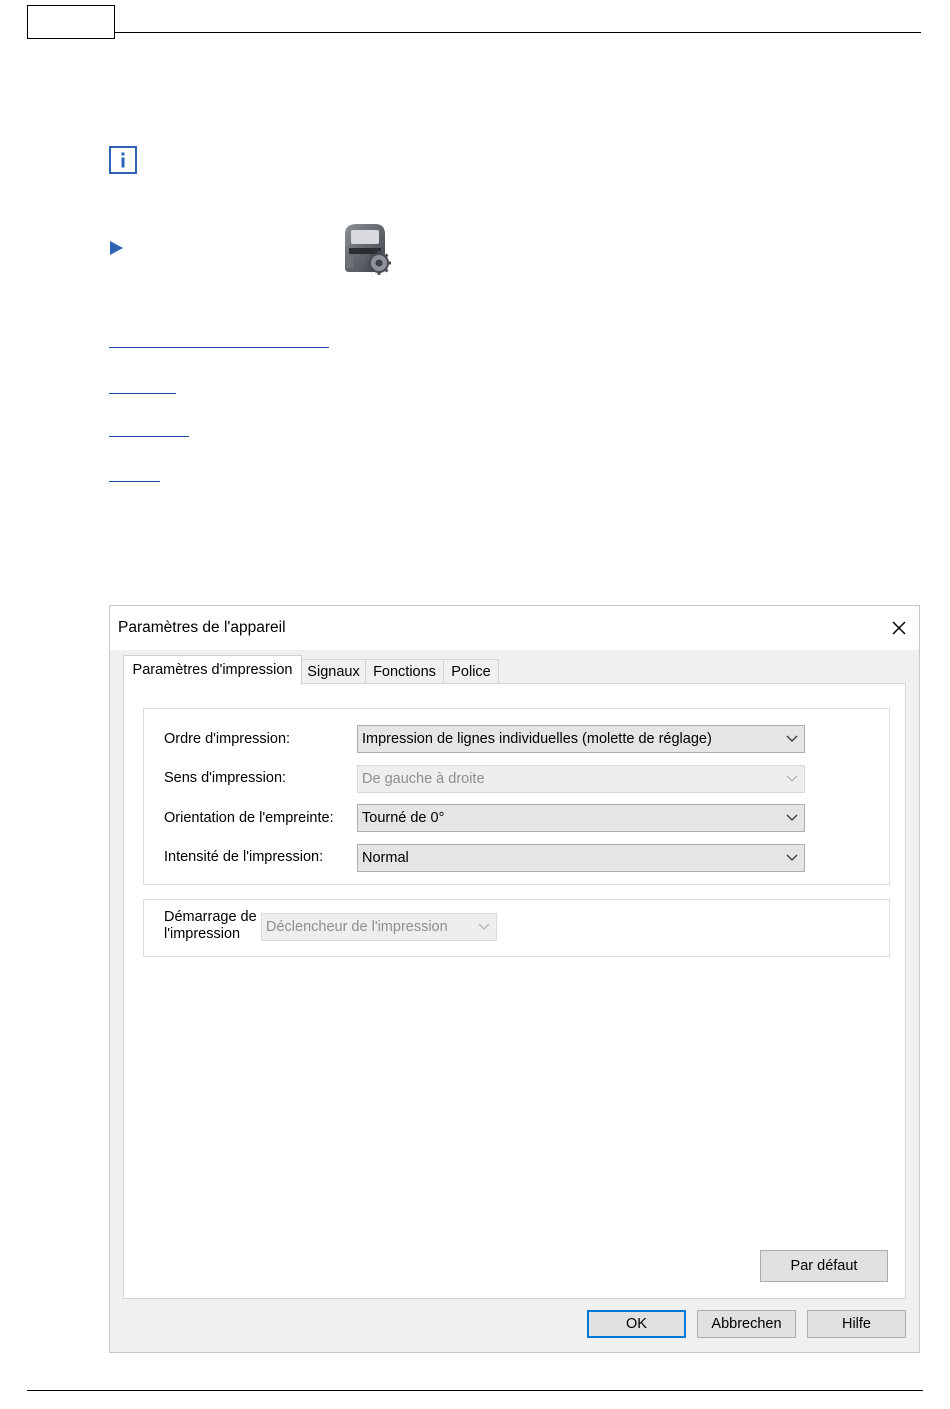  I want to click on tab-label: Signaux, so click(333, 672).